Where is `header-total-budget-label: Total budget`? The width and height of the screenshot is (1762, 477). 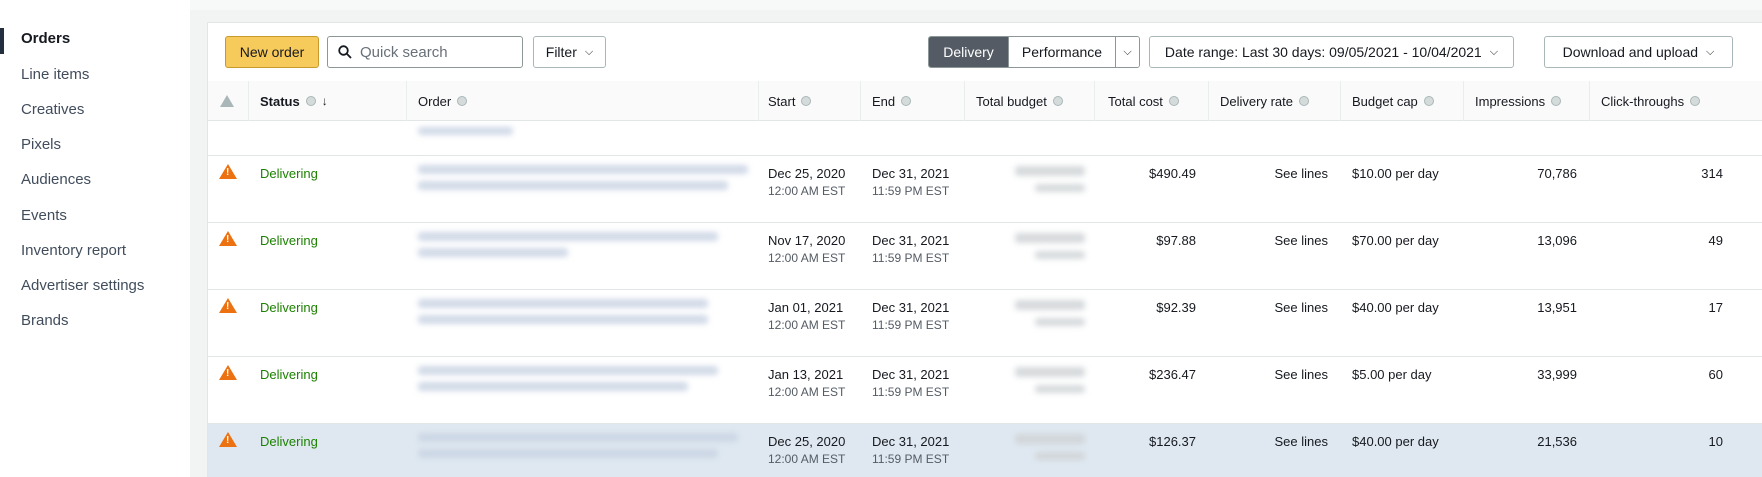
header-total-budget-label: Total budget is located at coordinates (1011, 101).